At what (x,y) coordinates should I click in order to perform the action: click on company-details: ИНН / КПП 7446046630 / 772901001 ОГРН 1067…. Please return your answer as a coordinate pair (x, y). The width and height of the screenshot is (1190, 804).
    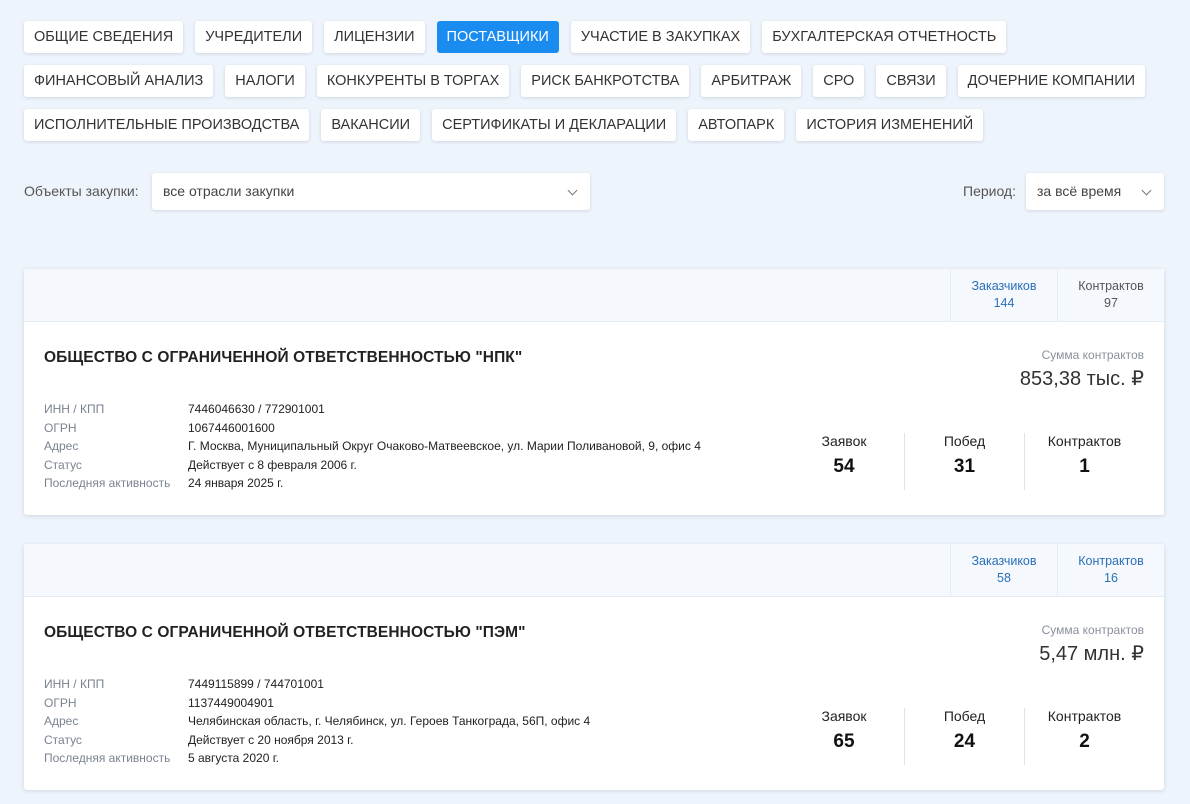
    Looking at the image, I should click on (372, 446).